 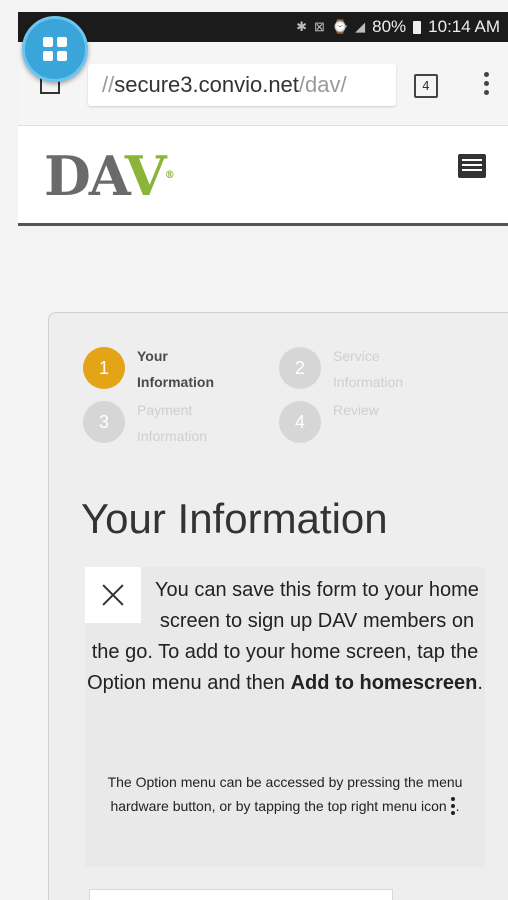 I want to click on browser-toolbar: //secure3.convio.net/dav/ 4, so click(x=263, y=84).